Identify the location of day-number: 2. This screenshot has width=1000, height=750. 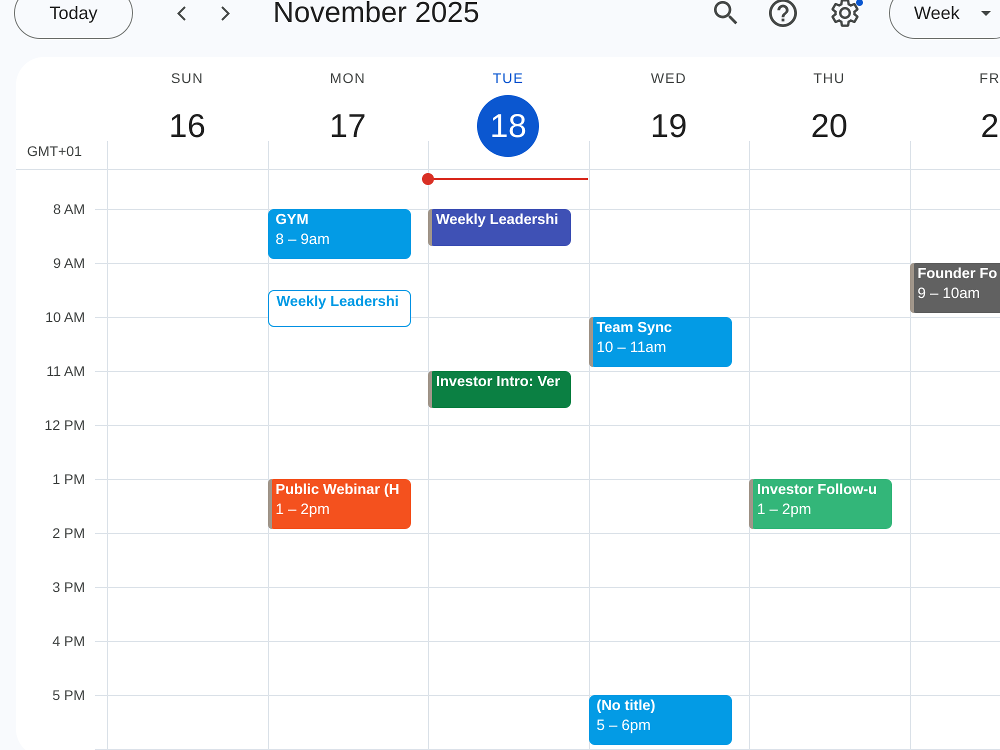
(989, 126).